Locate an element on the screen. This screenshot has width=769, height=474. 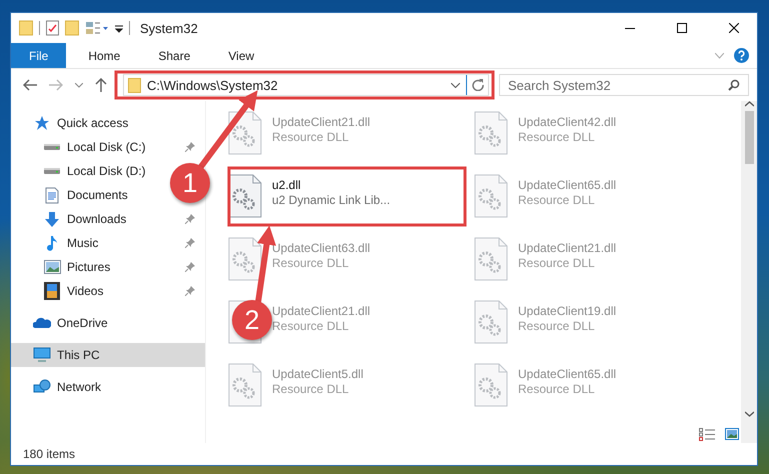
document-icon is located at coordinates (52, 195).